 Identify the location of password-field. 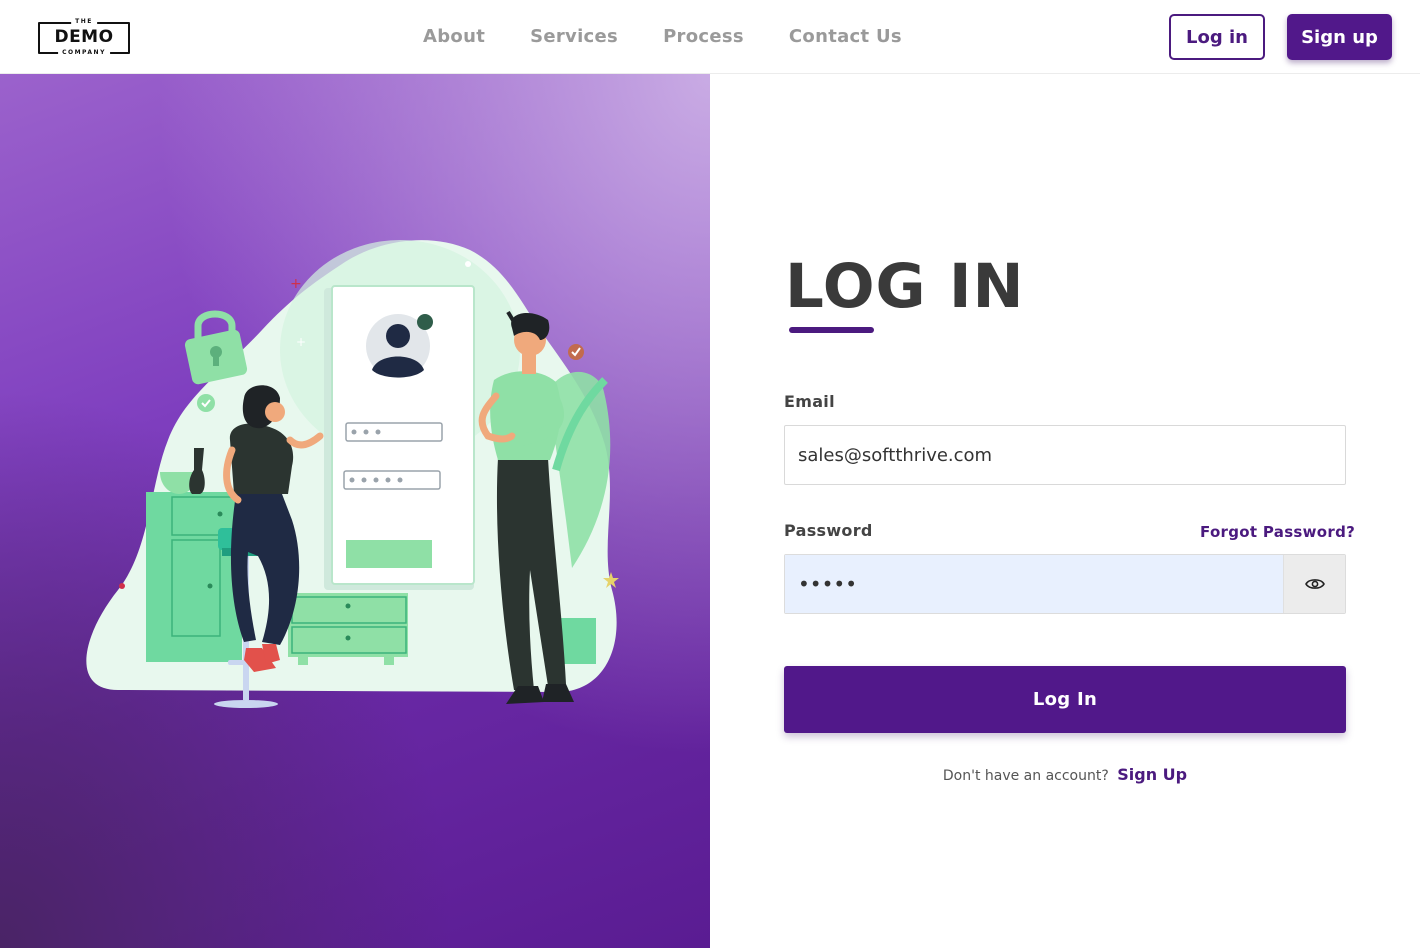
(1065, 584).